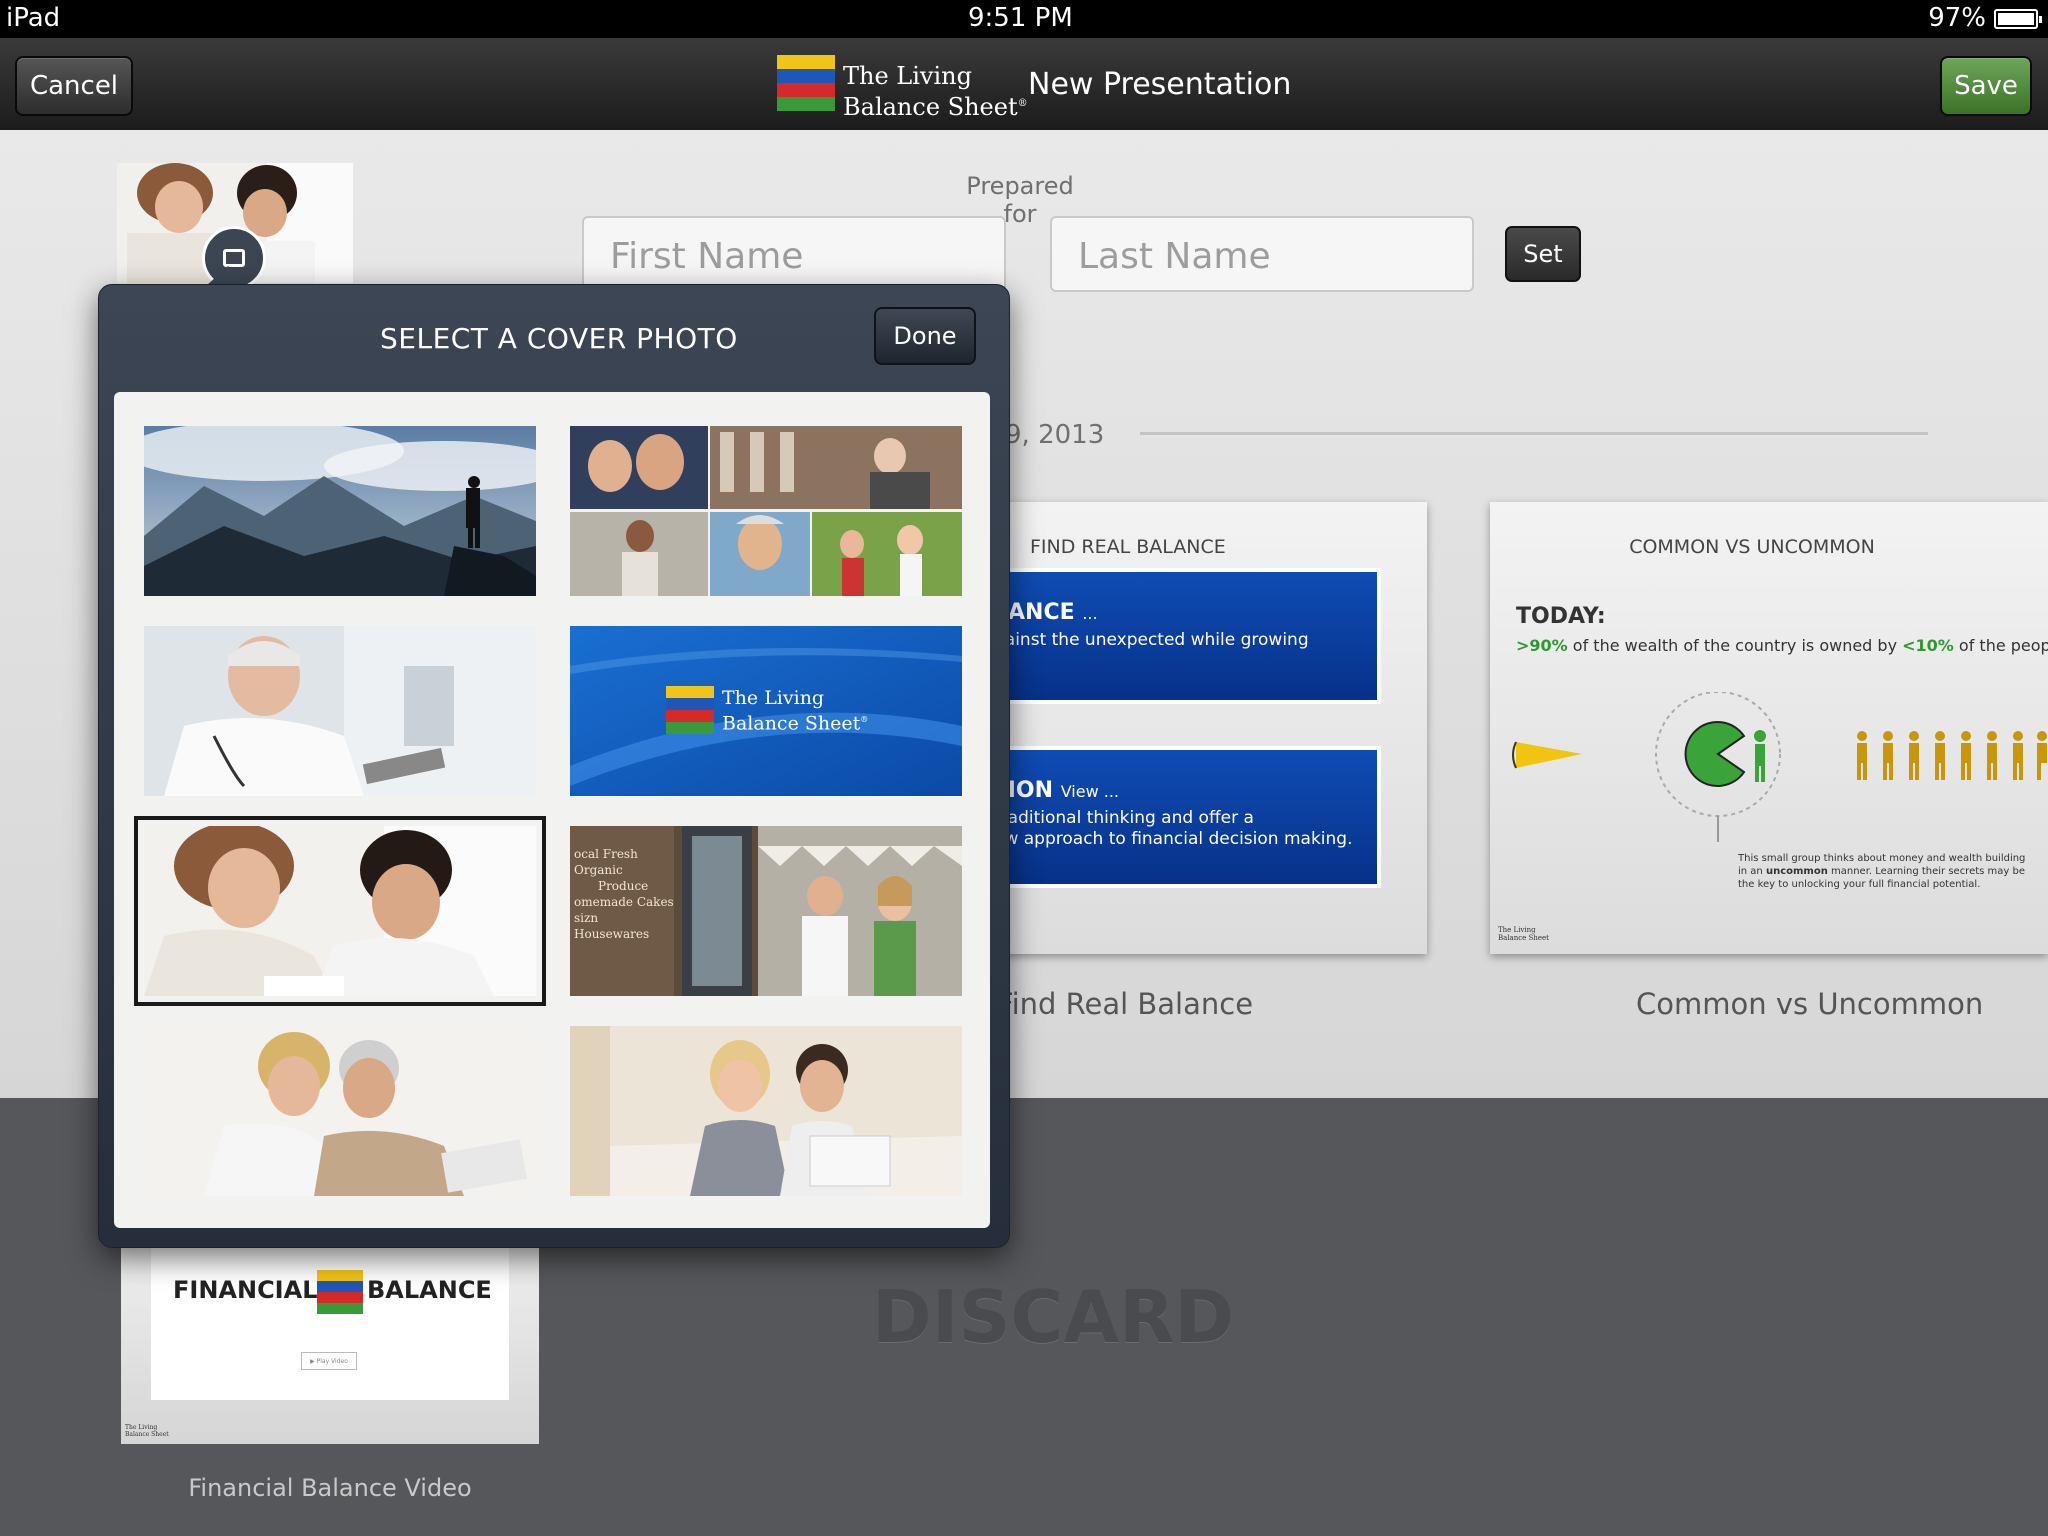  What do you see at coordinates (1125, 1004) in the screenshot?
I see `slide-caption: Find Real Balance` at bounding box center [1125, 1004].